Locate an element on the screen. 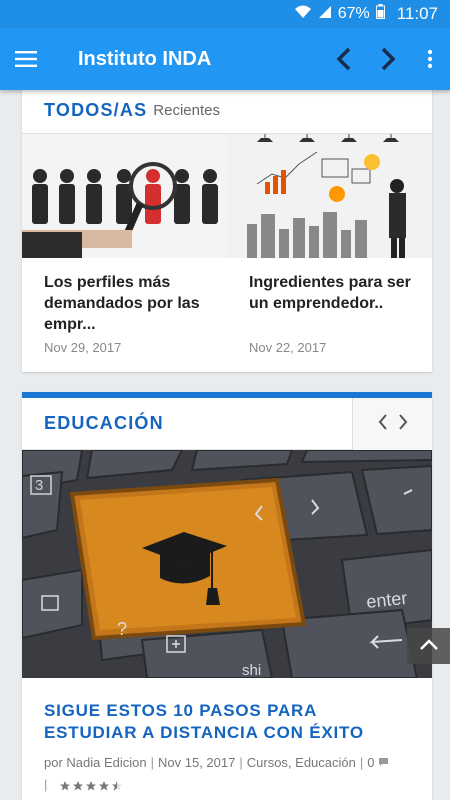  signal-icon is located at coordinates (325, 14).